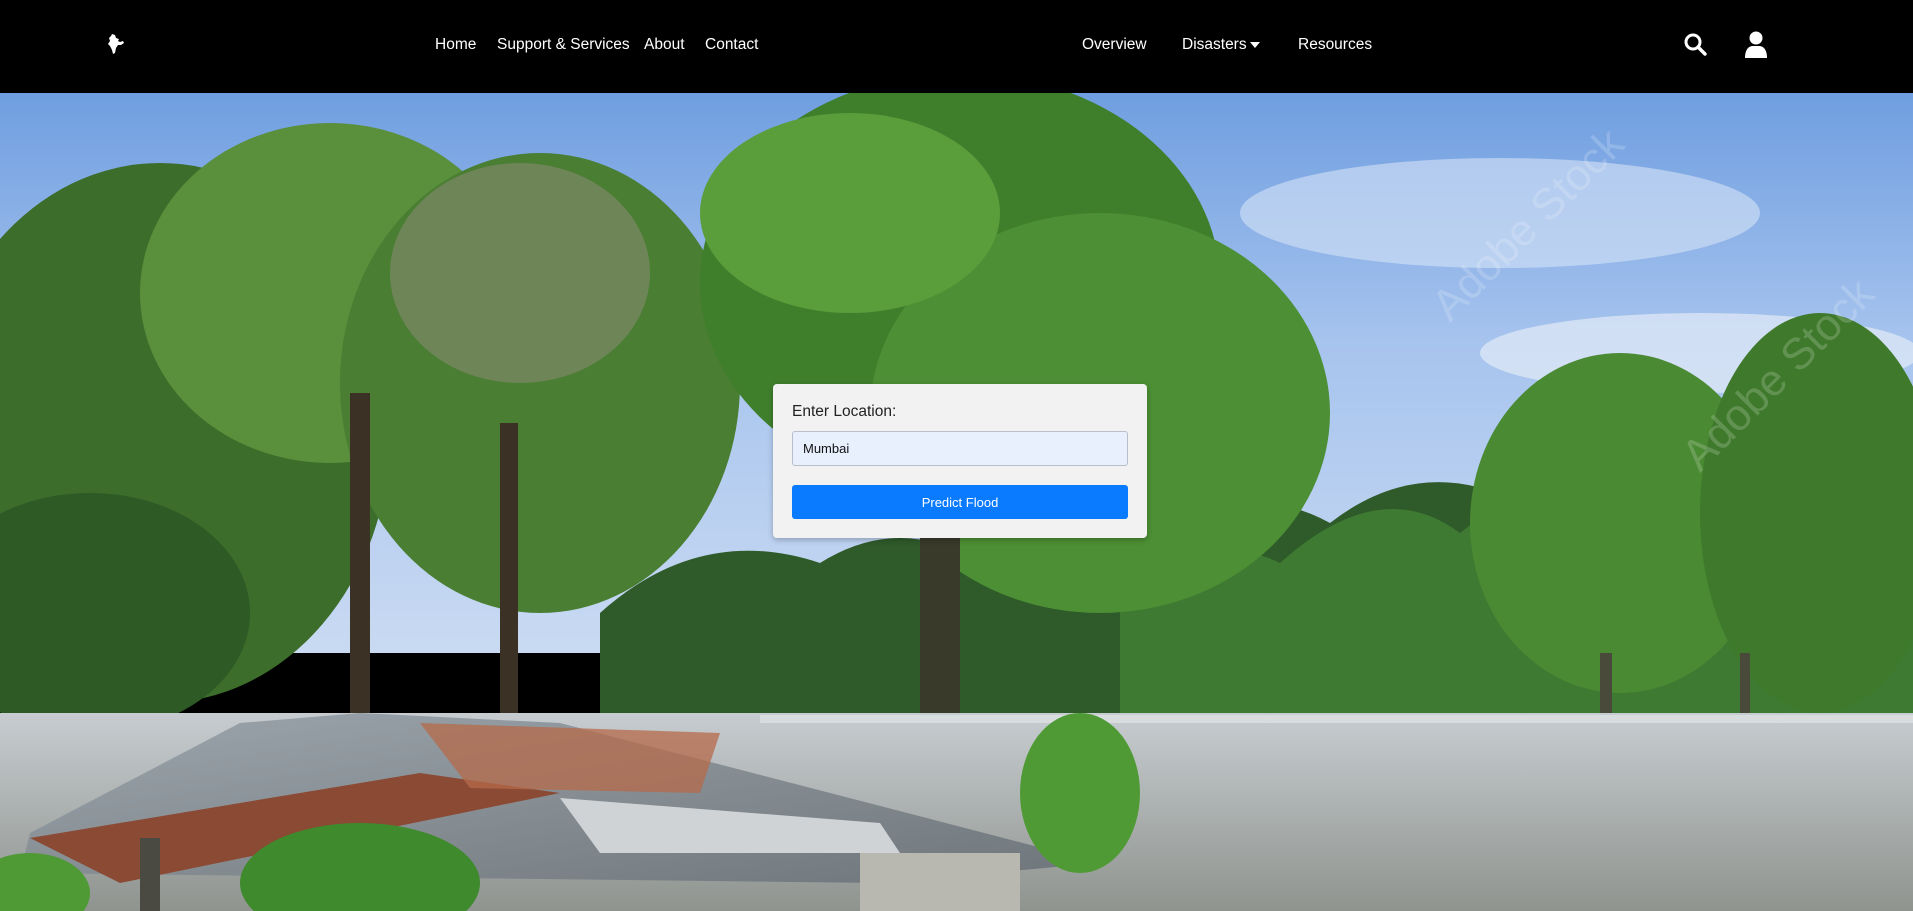 The image size is (1913, 911). What do you see at coordinates (960, 448) in the screenshot?
I see `location-input` at bounding box center [960, 448].